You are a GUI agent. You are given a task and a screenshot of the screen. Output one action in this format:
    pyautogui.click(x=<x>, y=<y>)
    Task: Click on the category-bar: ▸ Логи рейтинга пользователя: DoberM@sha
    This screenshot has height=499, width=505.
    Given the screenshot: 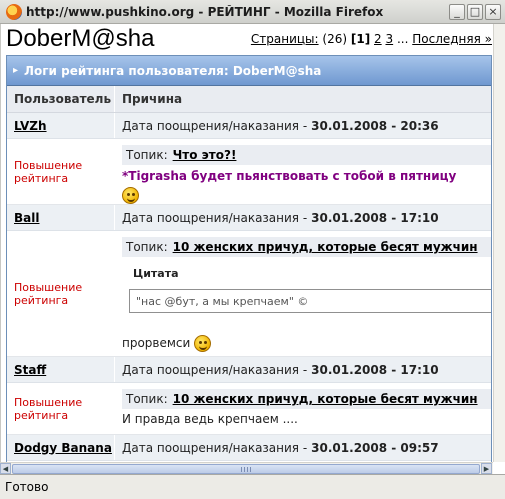 What is the action you would take?
    pyautogui.click(x=249, y=71)
    